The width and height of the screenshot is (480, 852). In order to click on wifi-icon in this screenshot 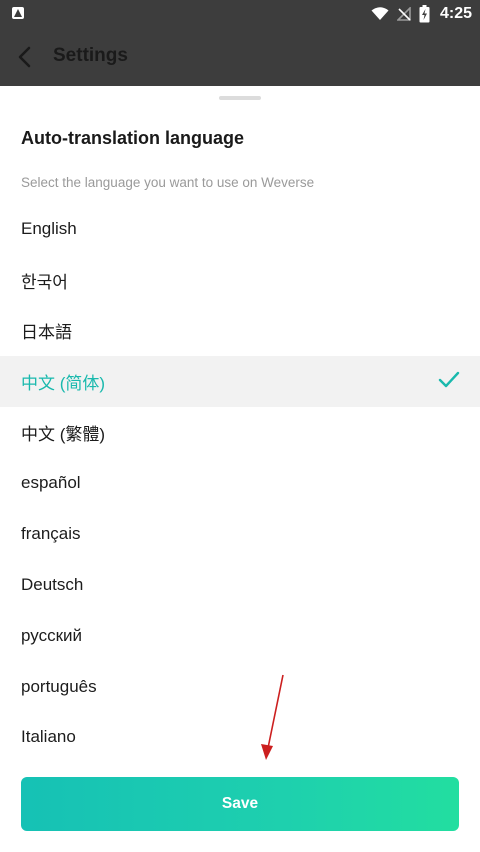, I will do `click(380, 13)`.